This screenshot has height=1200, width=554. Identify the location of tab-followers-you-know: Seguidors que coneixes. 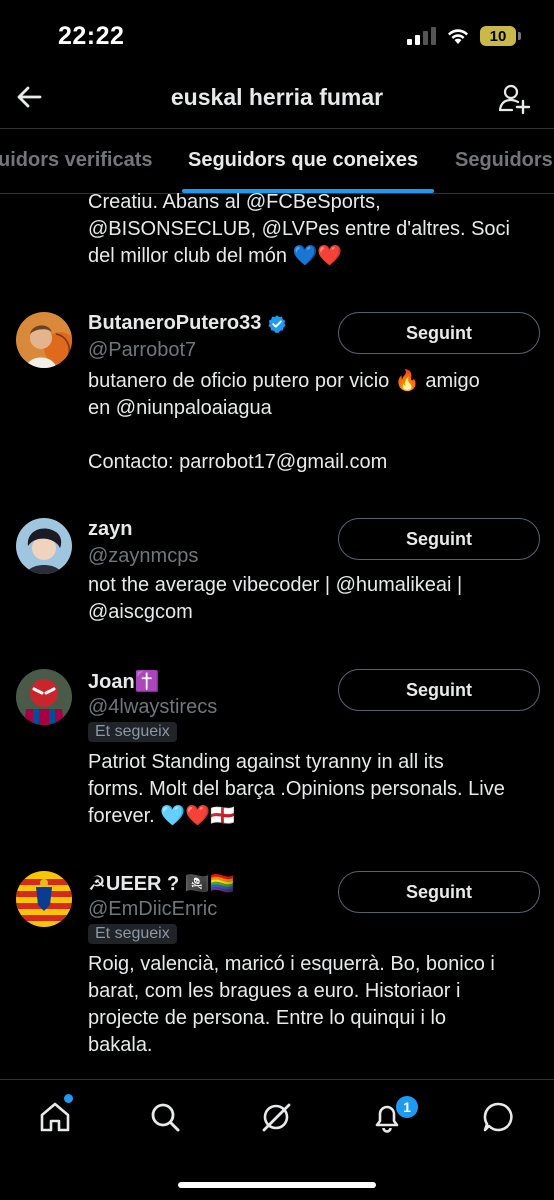
(303, 160).